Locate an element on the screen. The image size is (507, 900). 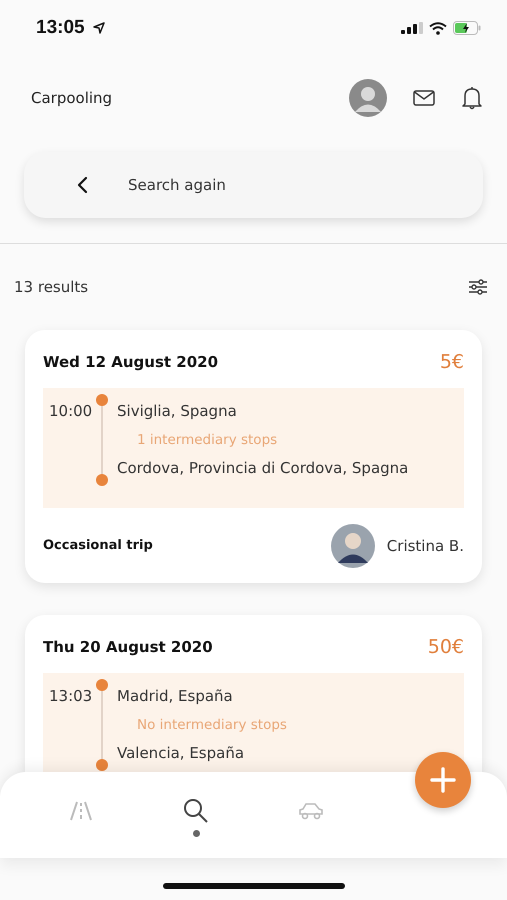
trip-date: Wed 12 August 2020 is located at coordinates (130, 362).